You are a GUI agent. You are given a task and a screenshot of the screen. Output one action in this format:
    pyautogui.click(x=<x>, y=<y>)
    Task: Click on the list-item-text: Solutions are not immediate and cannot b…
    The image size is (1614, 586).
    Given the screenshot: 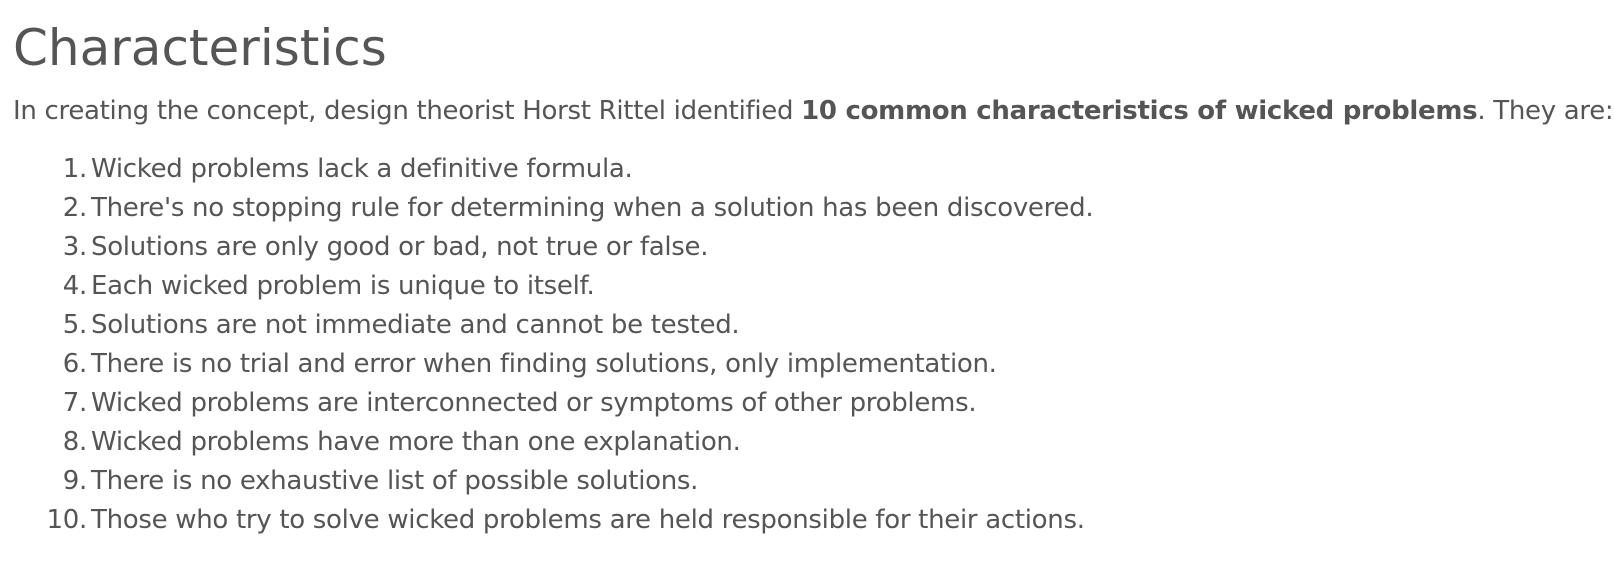 What is the action you would take?
    pyautogui.click(x=415, y=325)
    